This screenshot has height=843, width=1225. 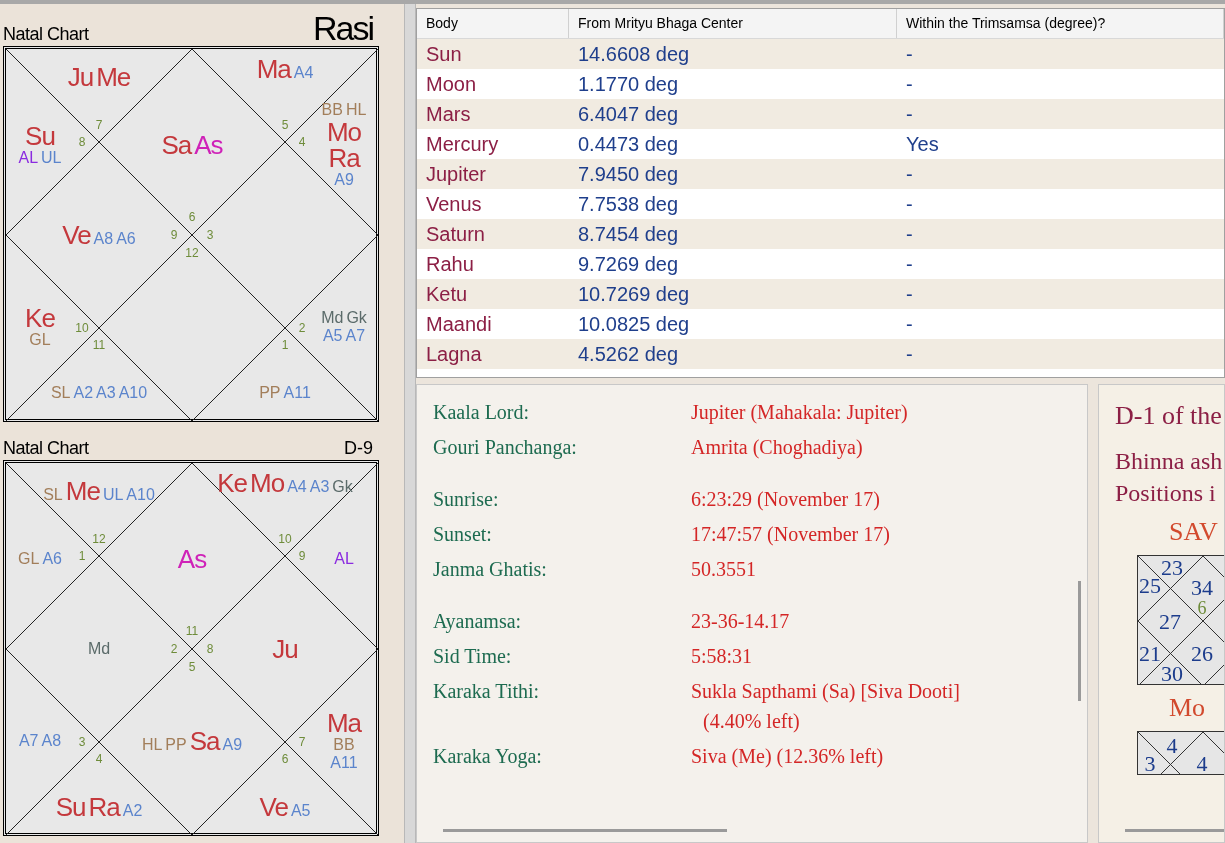 What do you see at coordinates (454, 204) in the screenshot?
I see `table-cell-text: Venus` at bounding box center [454, 204].